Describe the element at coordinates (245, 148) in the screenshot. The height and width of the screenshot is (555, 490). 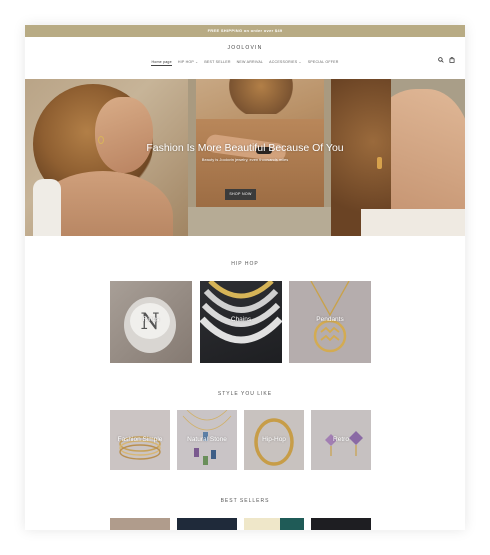
I see `hero-title: Fashion Is More Beautiful Because Of You` at that location.